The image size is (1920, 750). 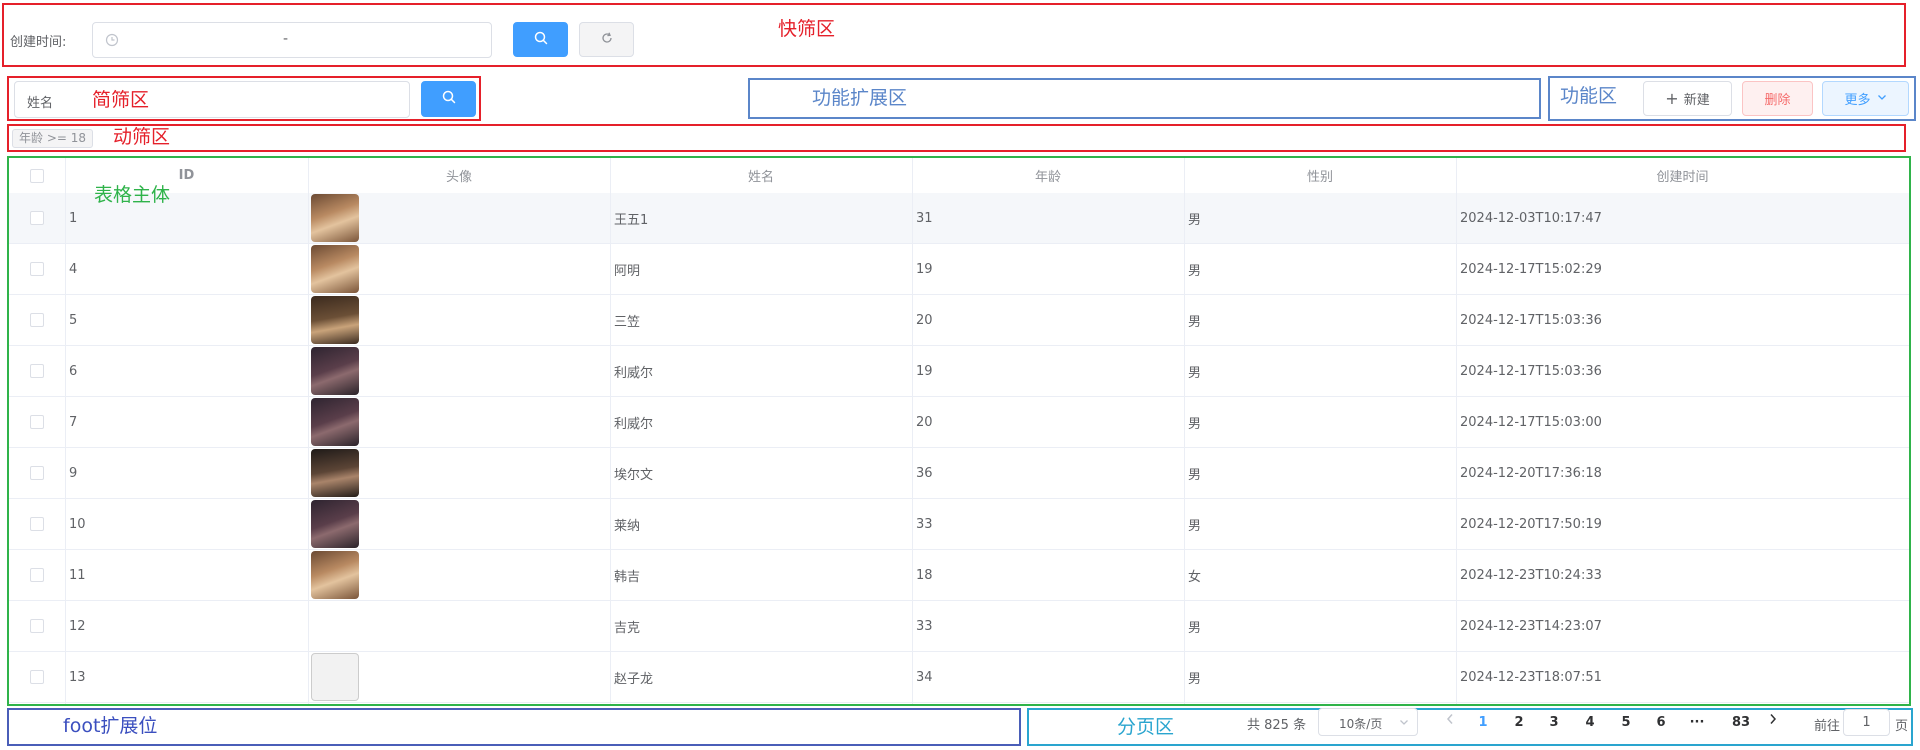 What do you see at coordinates (1320, 175) in the screenshot?
I see `header-gender: 性别` at bounding box center [1320, 175].